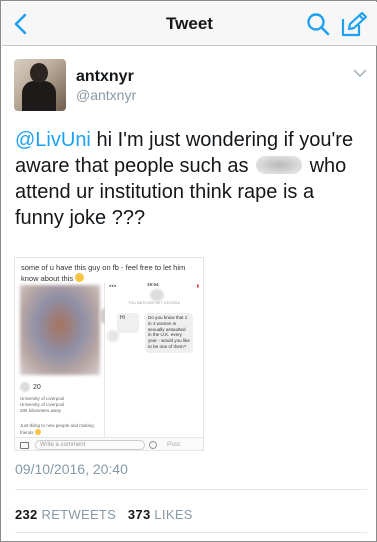 This screenshot has width=377, height=542. What do you see at coordinates (189, 24) in the screenshot?
I see `nav-bar: Tweet` at bounding box center [189, 24].